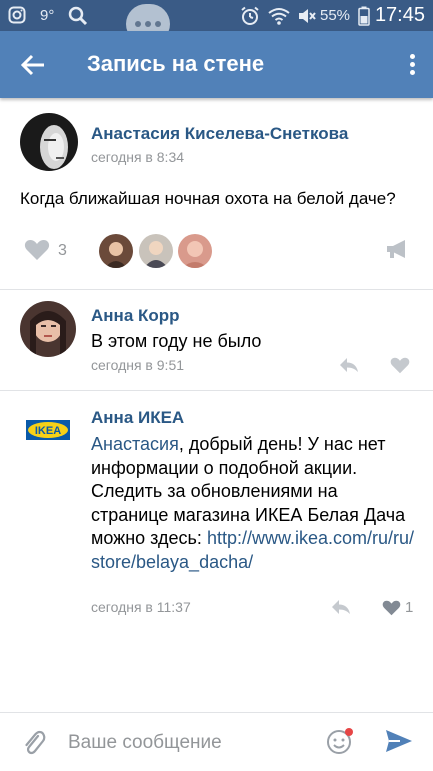 The width and height of the screenshot is (433, 771). Describe the element at coordinates (219, 134) in the screenshot. I see `post-author-name: Анастасия Киселева-Снеткова` at that location.